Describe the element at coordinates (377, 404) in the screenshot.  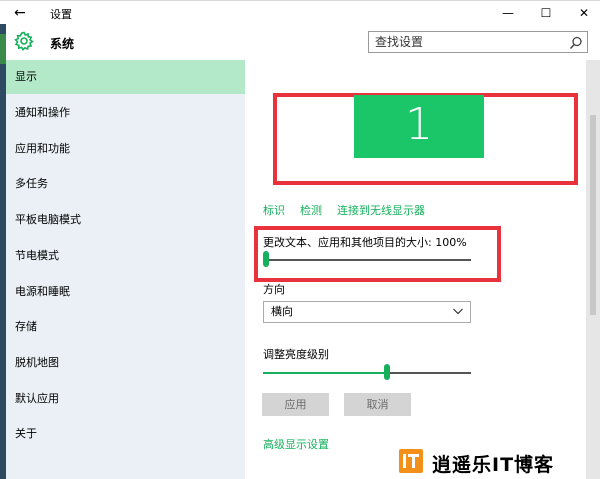
I see `cancel-button: 取消` at that location.